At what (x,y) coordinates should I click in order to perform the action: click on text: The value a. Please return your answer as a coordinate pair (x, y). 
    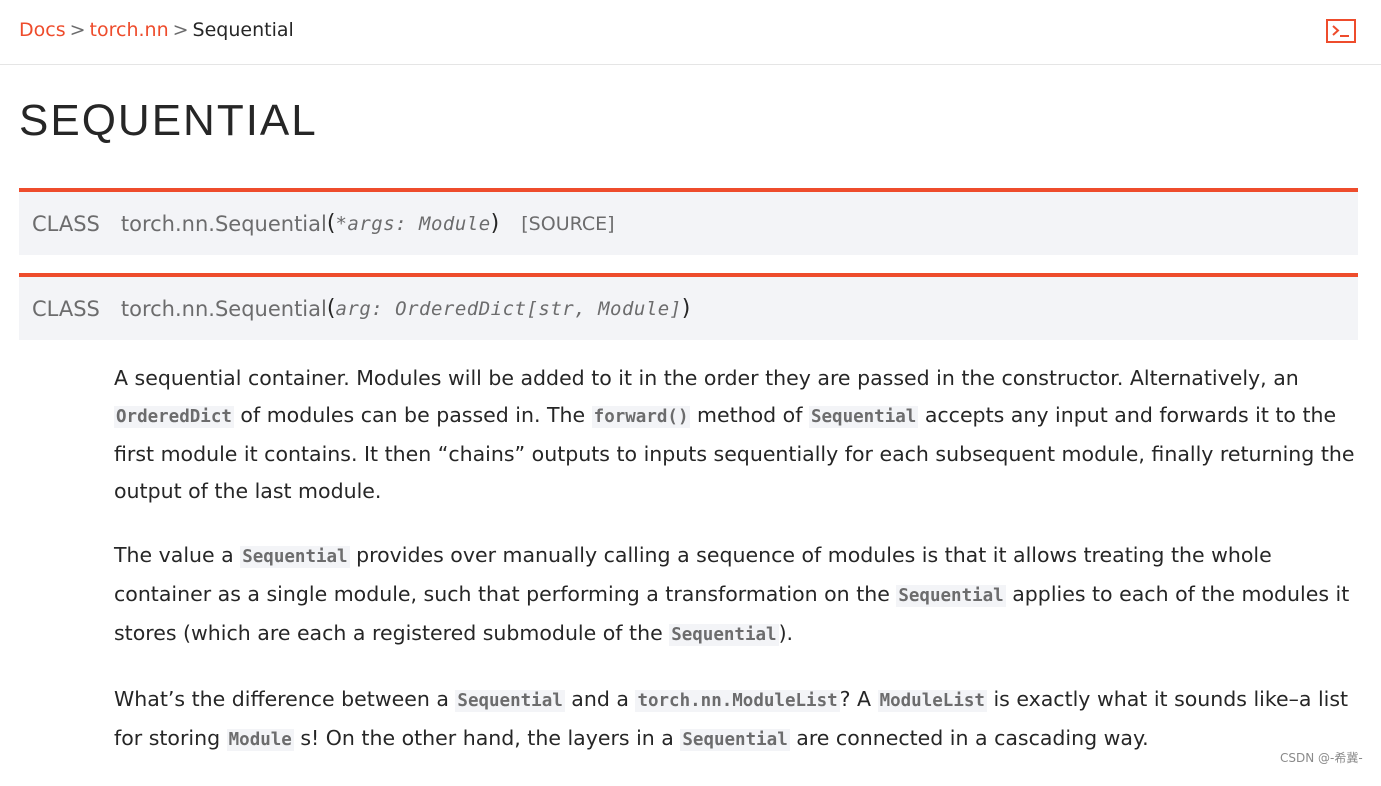
    Looking at the image, I should click on (177, 555).